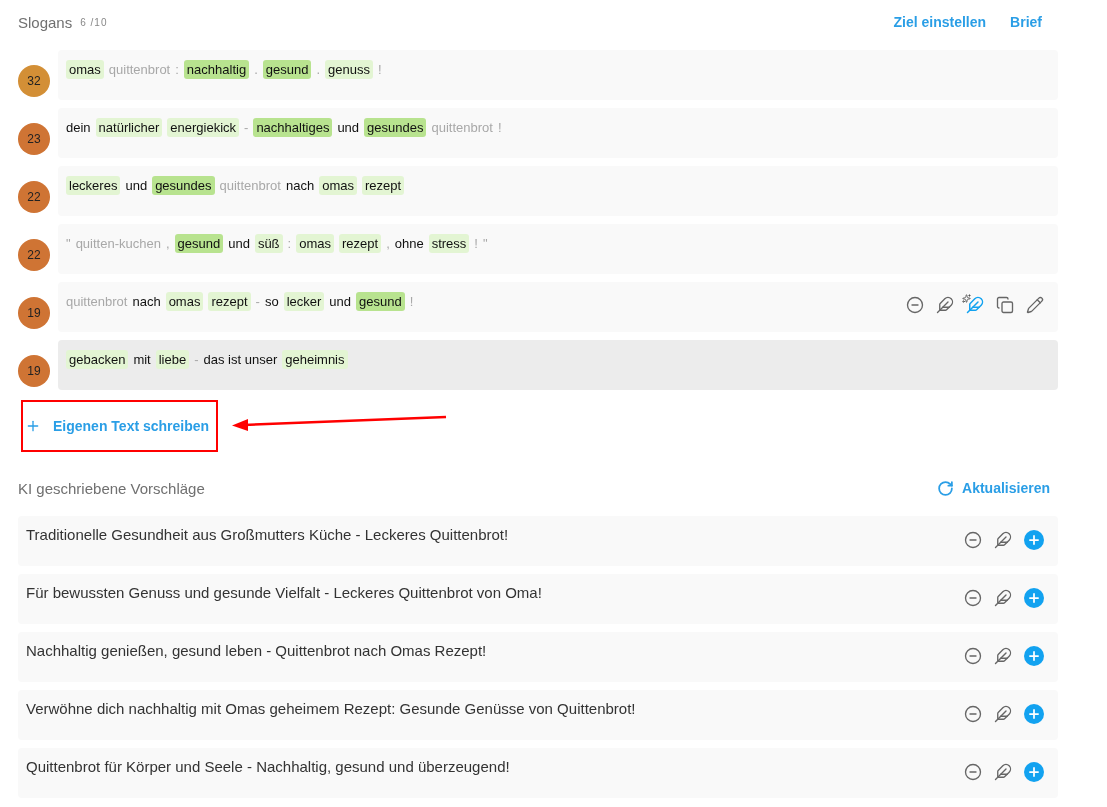 The height and width of the screenshot is (807, 1107). Describe the element at coordinates (293, 127) in the screenshot. I see `keyword-tag: nachhaltiges` at that location.